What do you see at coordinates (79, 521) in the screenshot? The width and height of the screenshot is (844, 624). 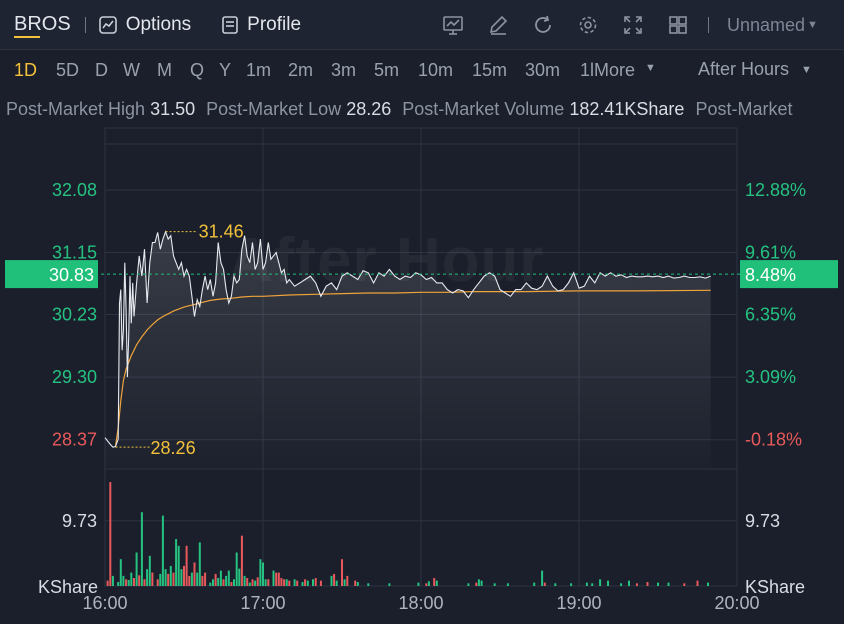 I see `volume-left-tick-label: 9.73` at bounding box center [79, 521].